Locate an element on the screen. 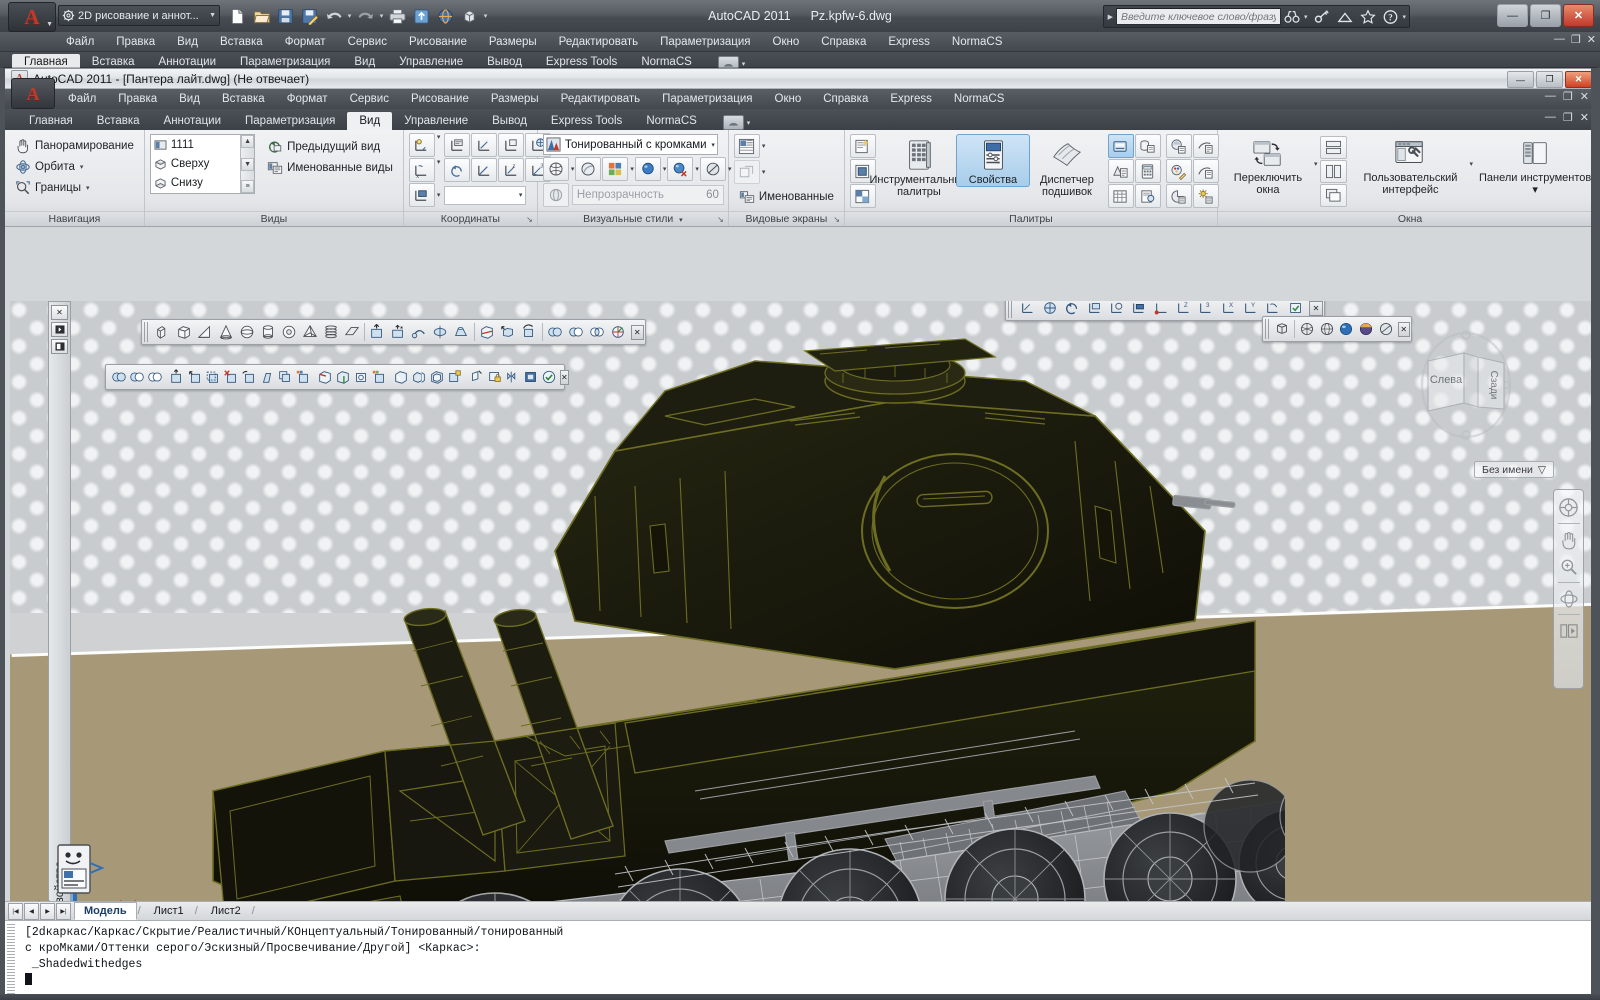  ucs-3point-icon: 3 is located at coordinates (1206, 310).